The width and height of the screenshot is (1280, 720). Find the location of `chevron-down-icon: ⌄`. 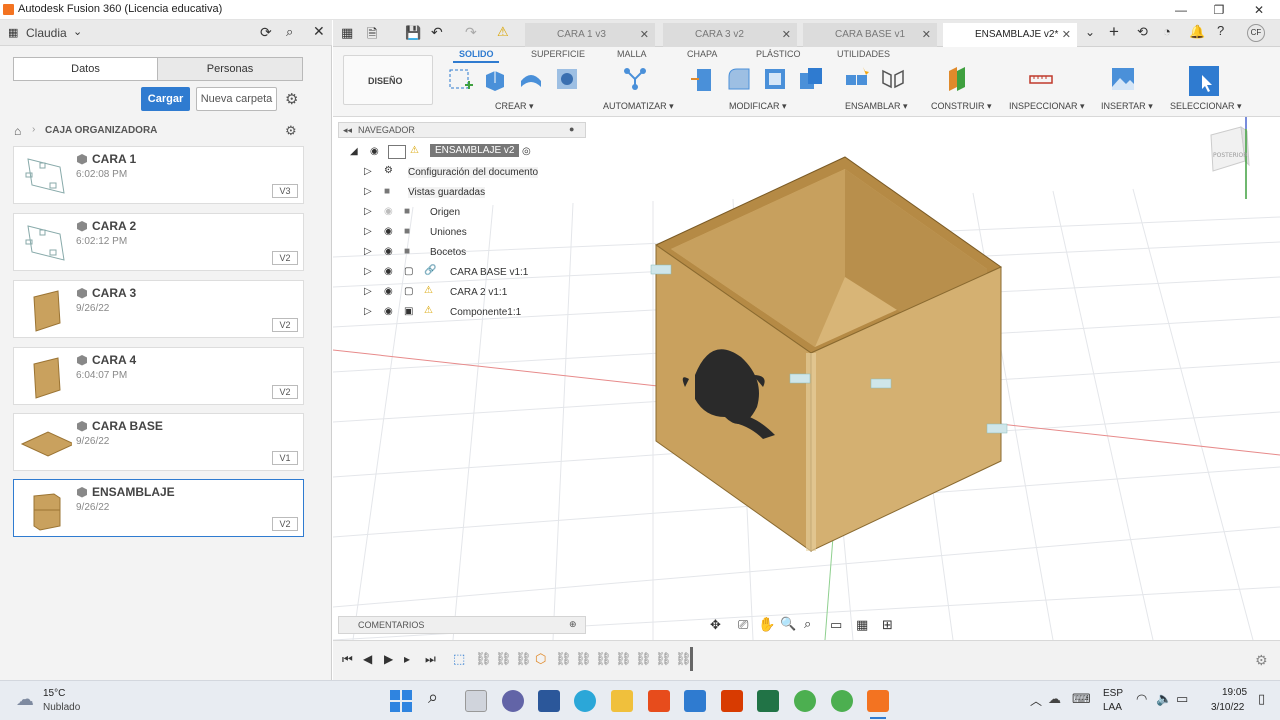

chevron-down-icon: ⌄ is located at coordinates (77, 31).